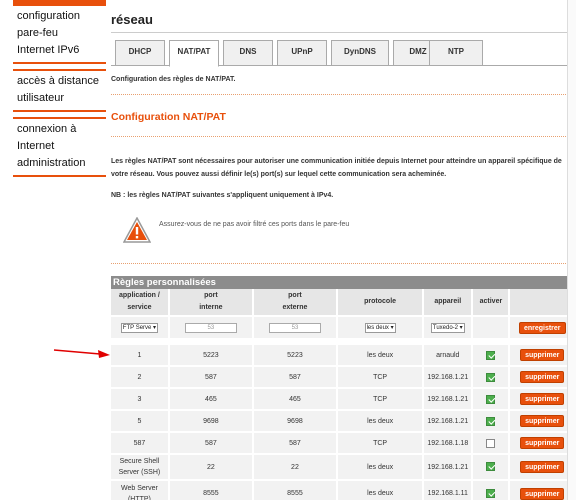 The image size is (576, 500). Describe the element at coordinates (360, 53) in the screenshot. I see `tab-dyndns: DynDNS` at that location.